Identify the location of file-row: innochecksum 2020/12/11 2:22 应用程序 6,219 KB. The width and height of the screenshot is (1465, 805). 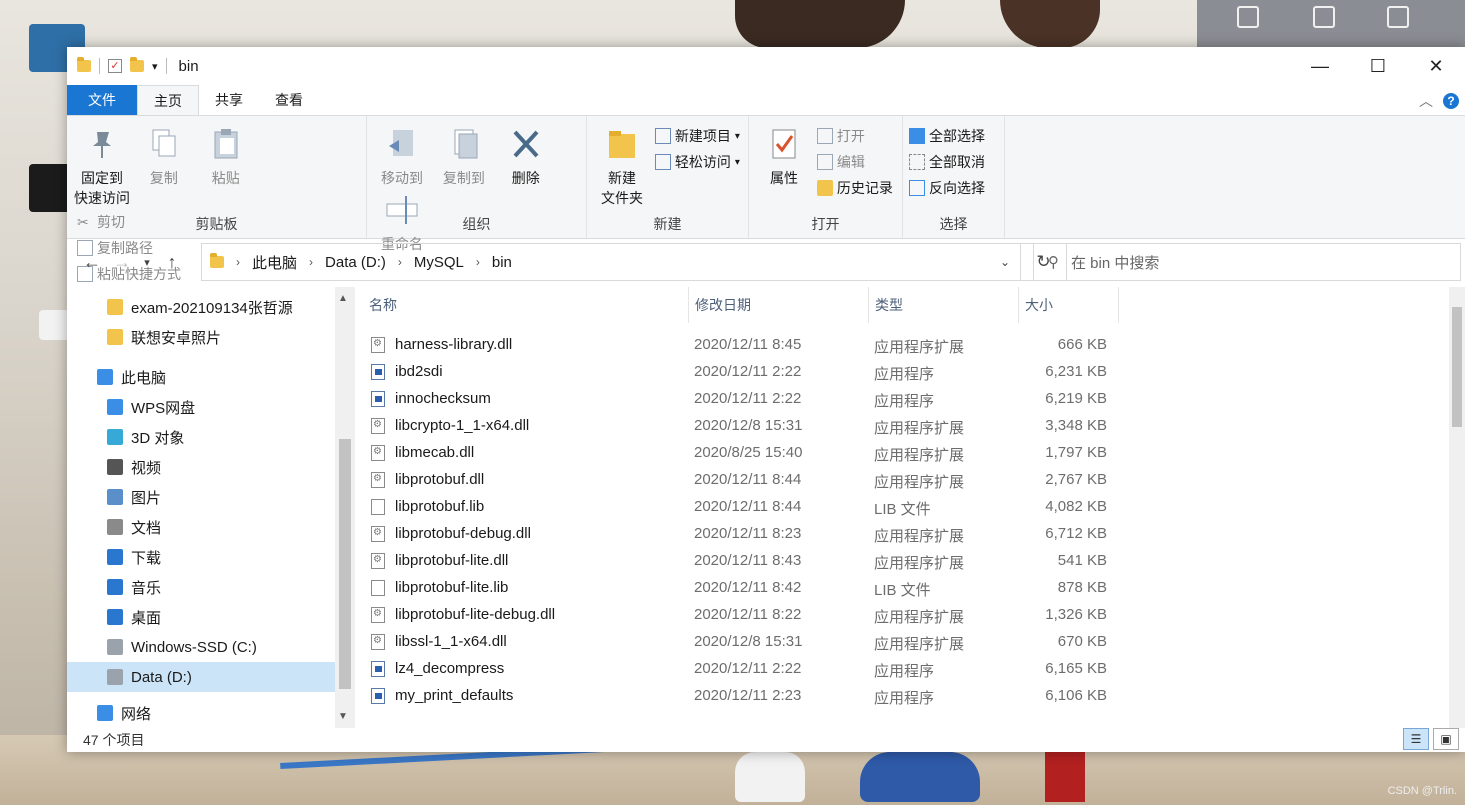
(900, 399).